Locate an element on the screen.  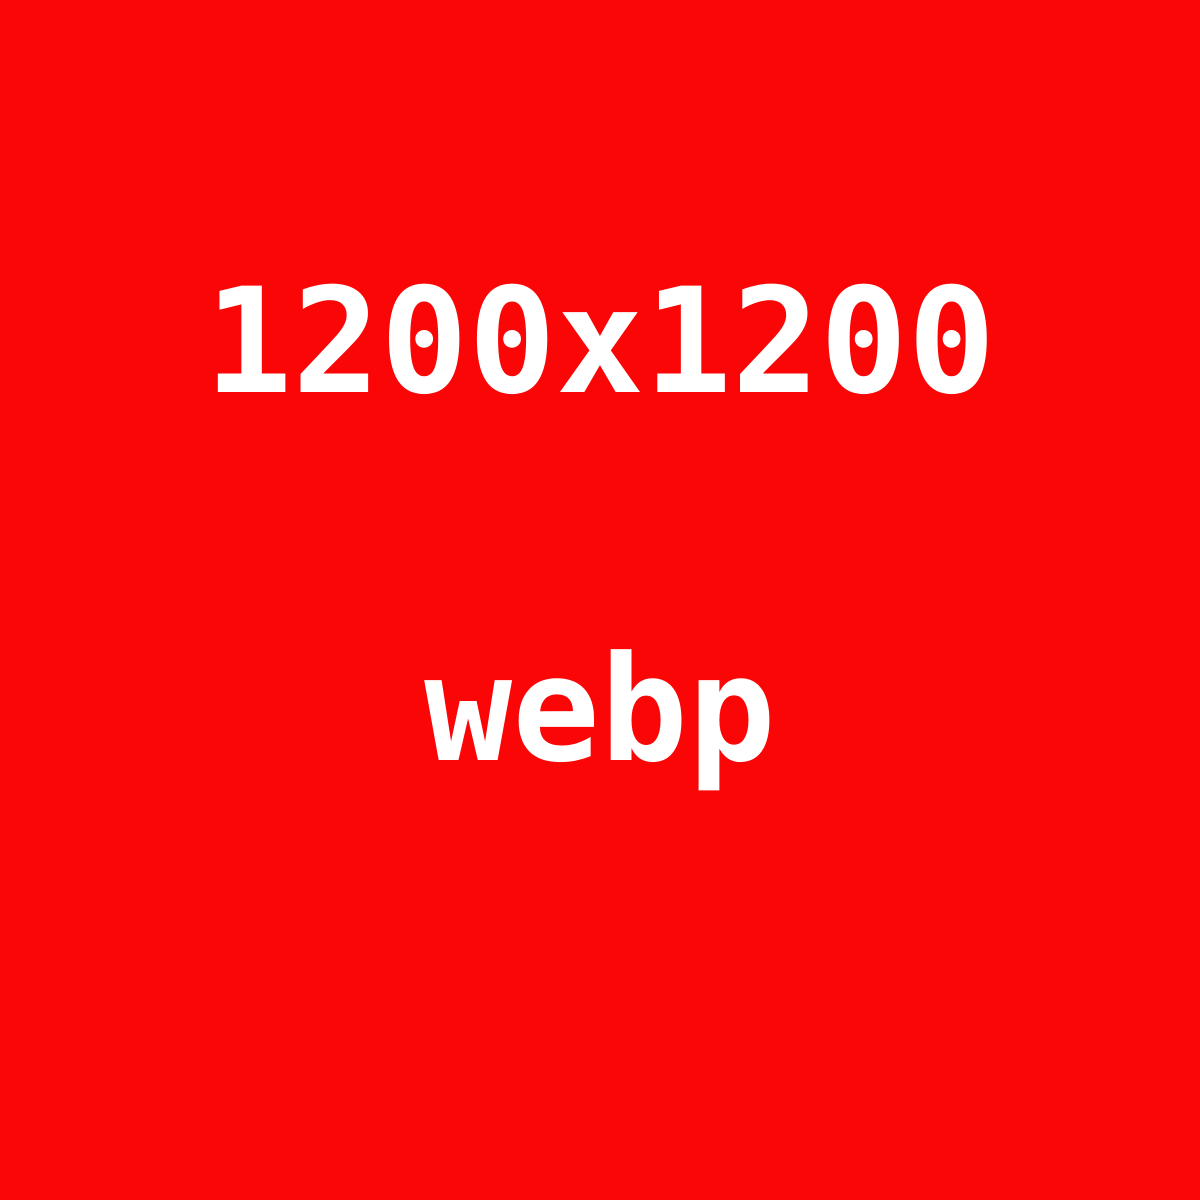
format-label: webp is located at coordinates (600, 710).